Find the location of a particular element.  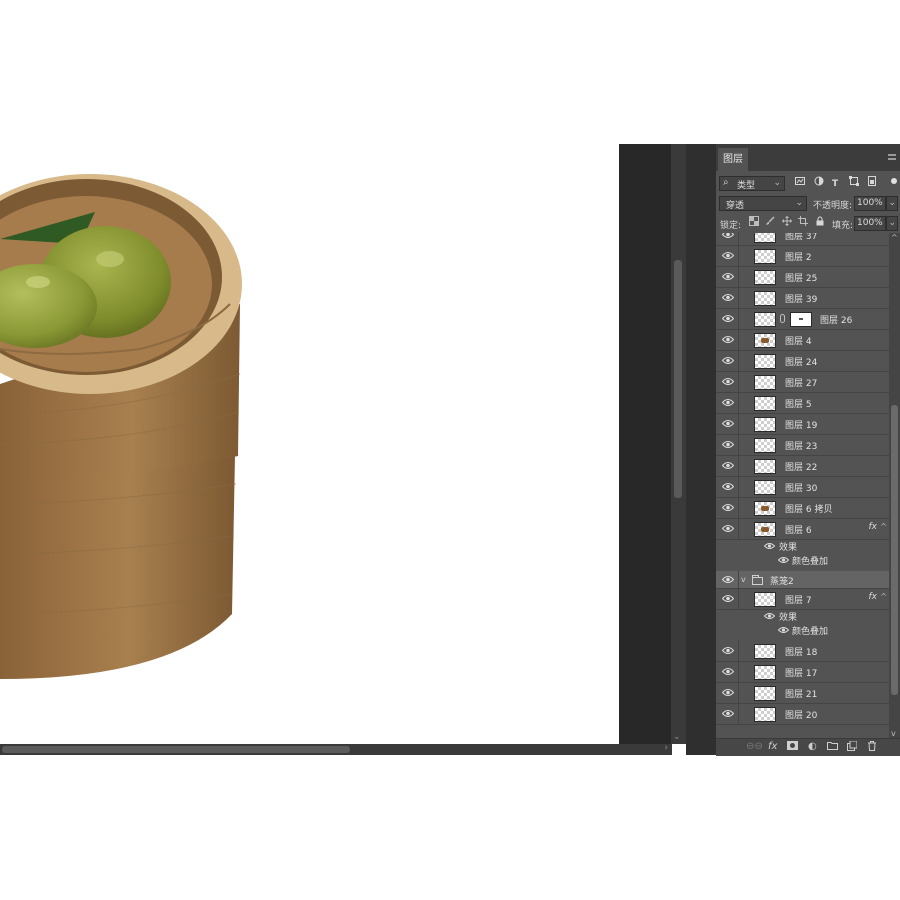

horizontal-scroll-thumb is located at coordinates (176, 749).